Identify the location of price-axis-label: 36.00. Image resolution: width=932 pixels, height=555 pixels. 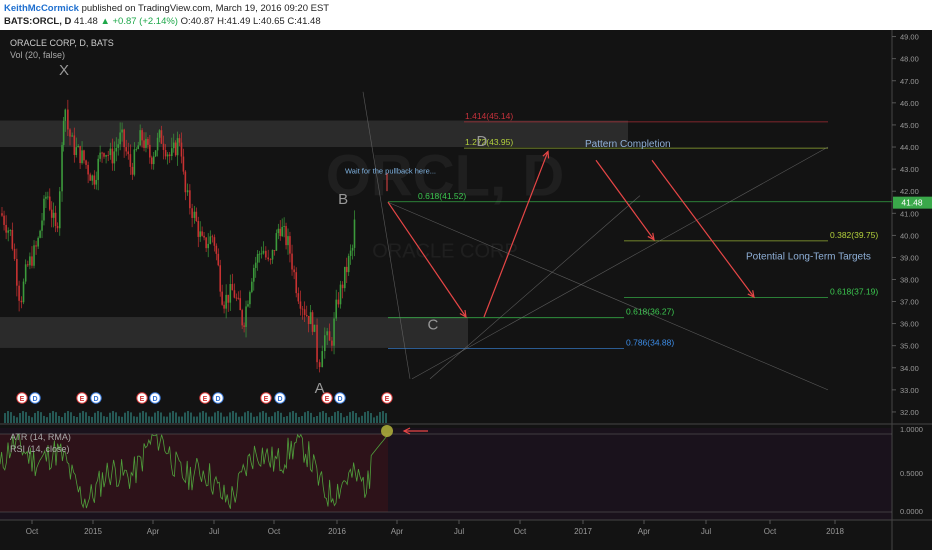
(909, 324).